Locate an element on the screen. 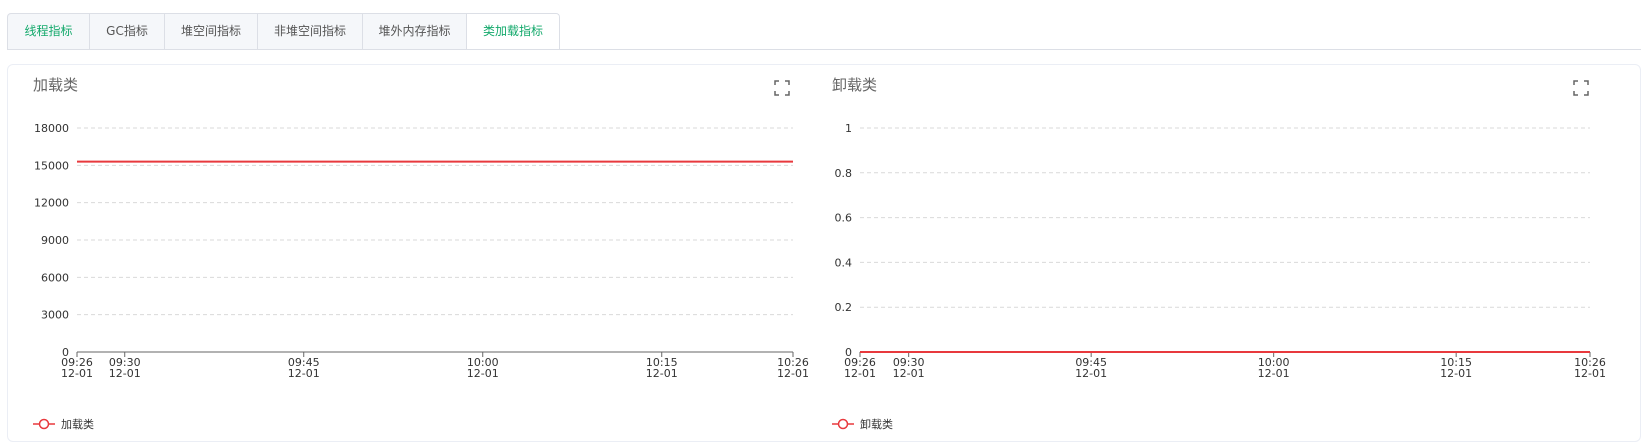 Image resolution: width=1641 pixels, height=444 pixels. y-tick-label: 15000 is located at coordinates (51, 165).